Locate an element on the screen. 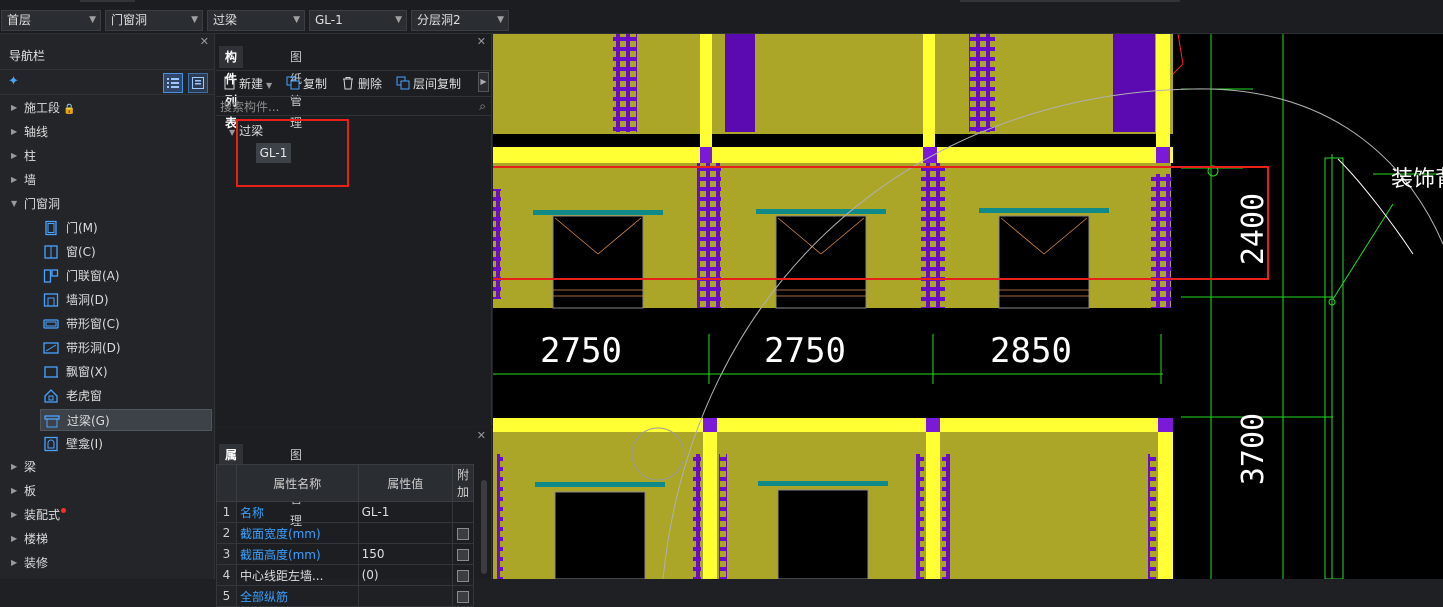 The height and width of the screenshot is (607, 1443). tree-node-lintel: ▼ 过梁 is located at coordinates (246, 130).